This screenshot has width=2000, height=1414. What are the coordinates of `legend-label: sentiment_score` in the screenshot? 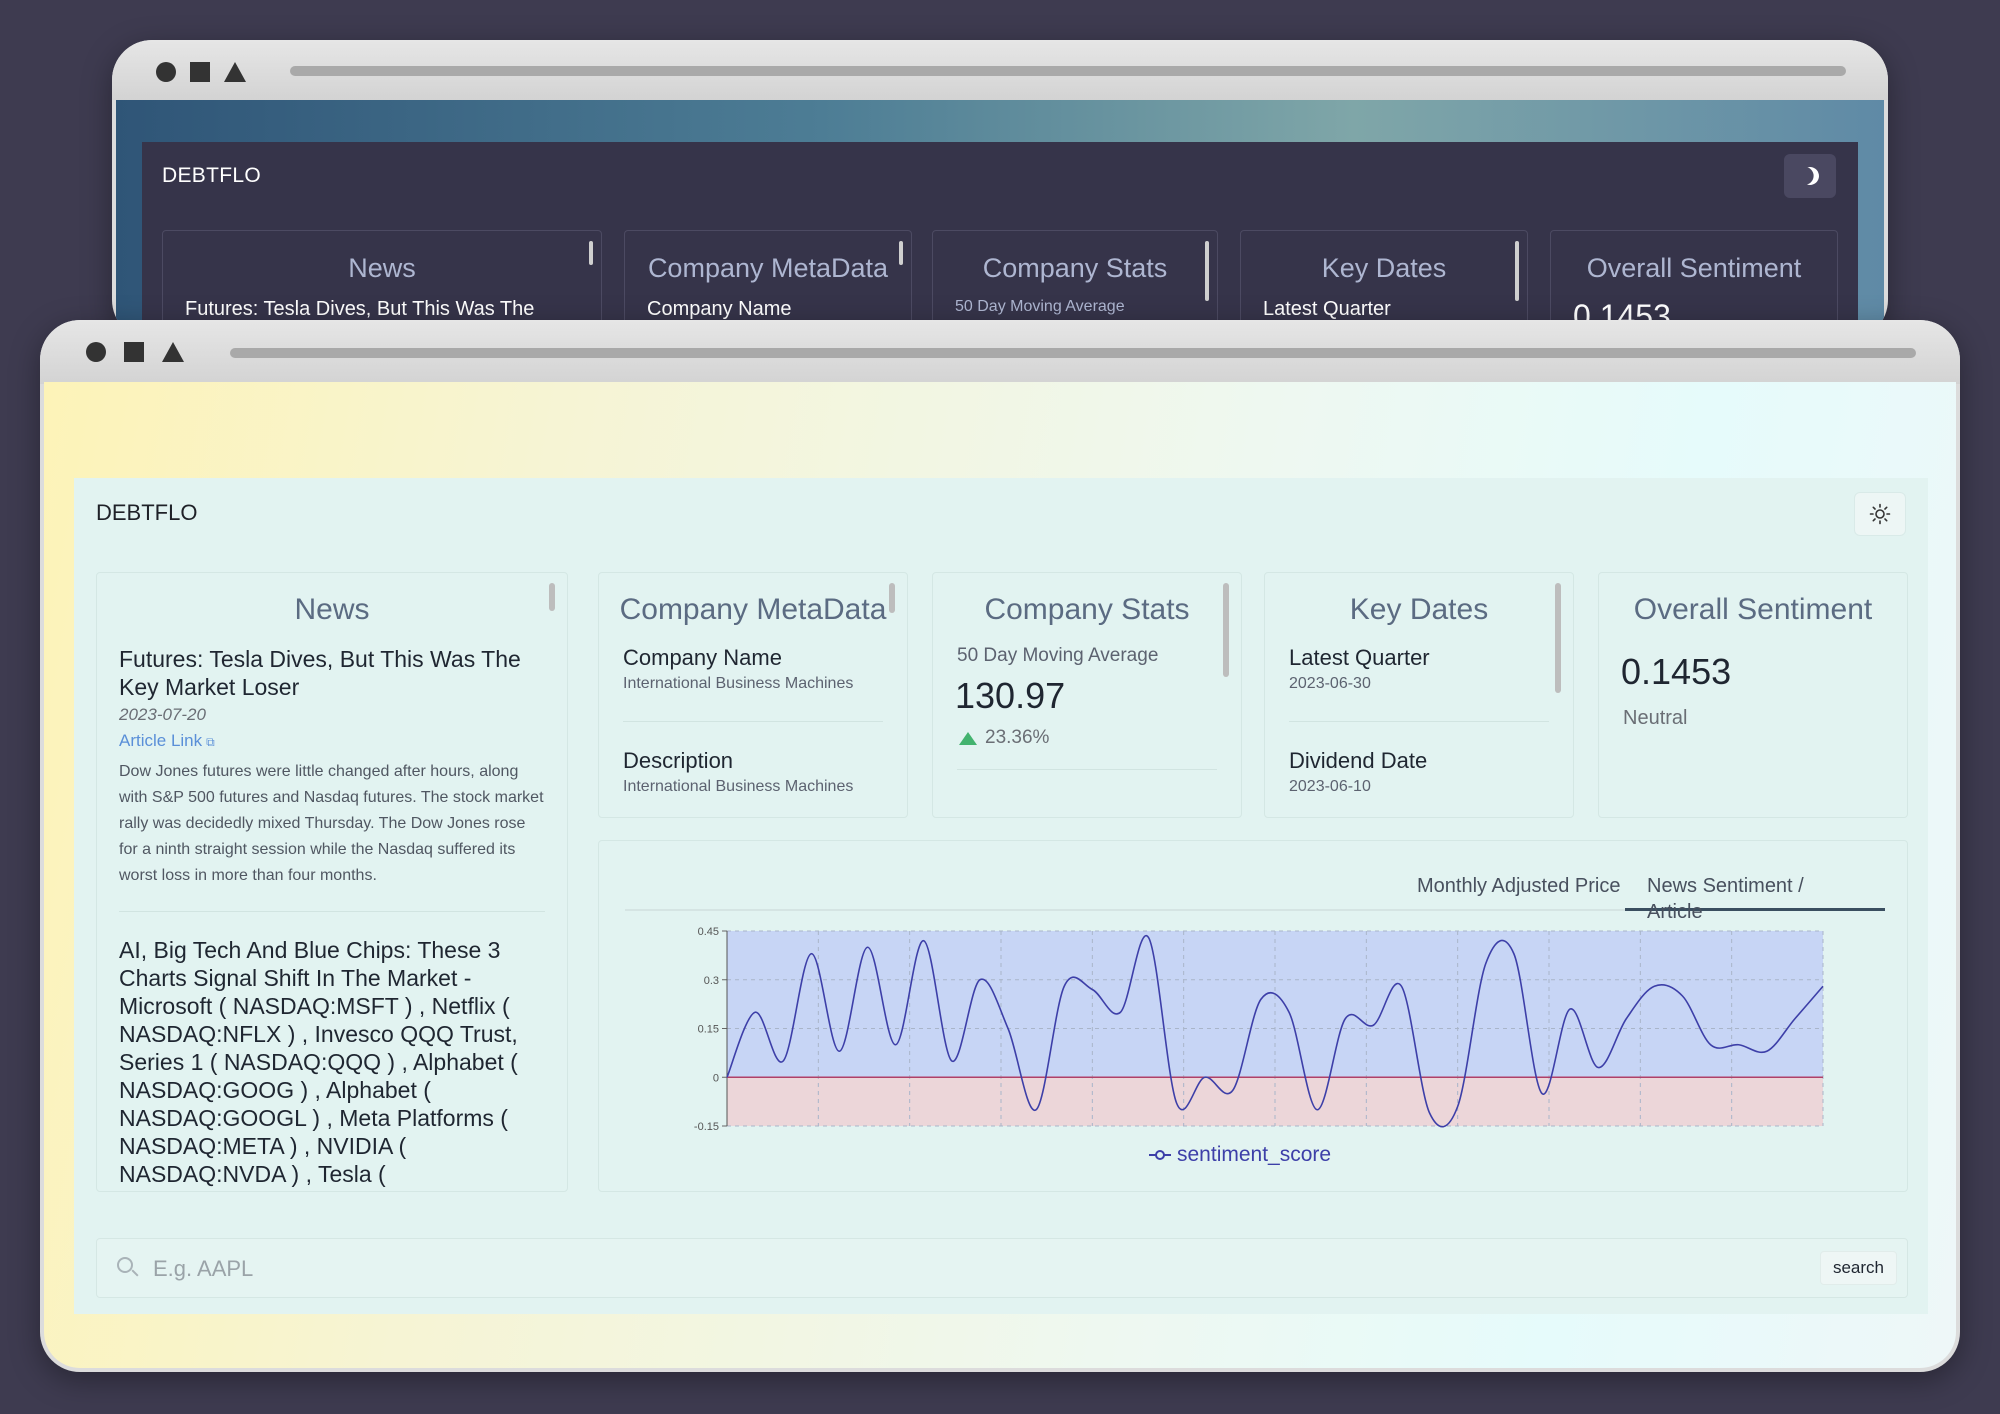 It's located at (1254, 1154).